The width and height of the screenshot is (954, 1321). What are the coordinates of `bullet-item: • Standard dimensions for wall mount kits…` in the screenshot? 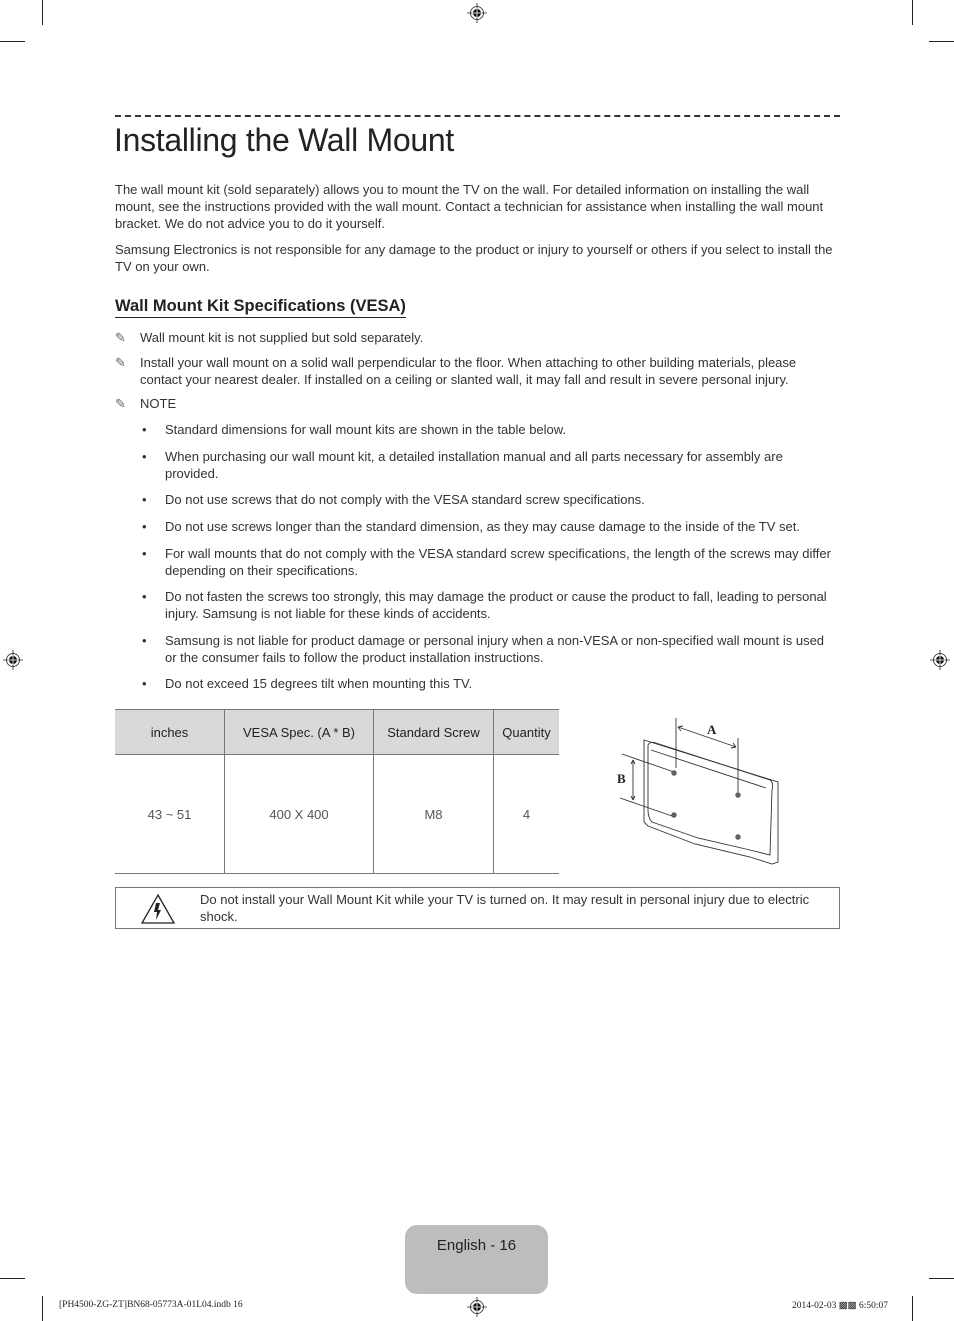 It's located at (487, 429).